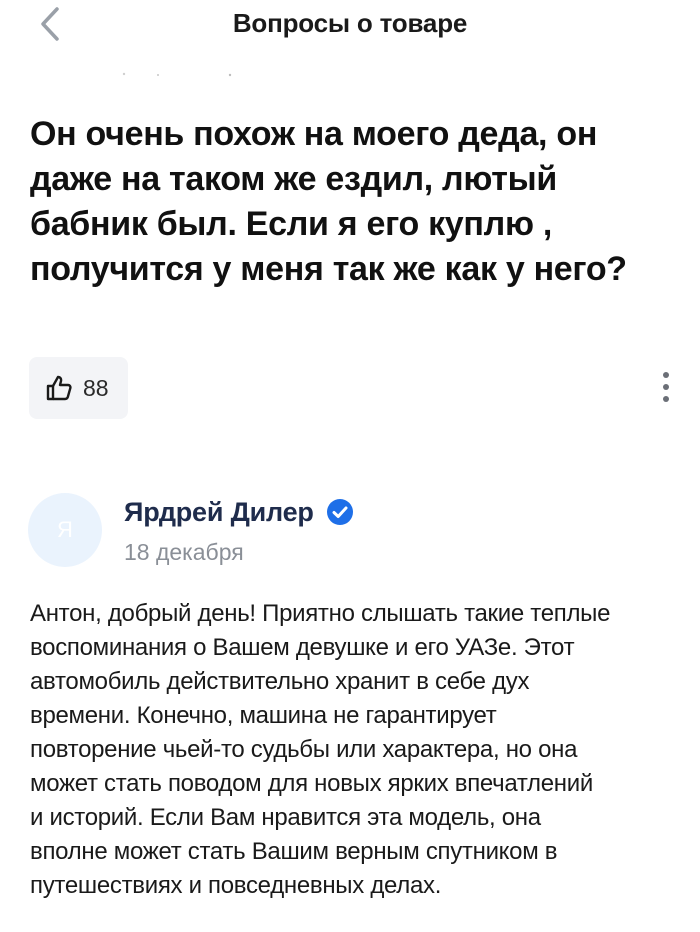 The image size is (700, 932). I want to click on verified-check-icon, so click(339, 512).